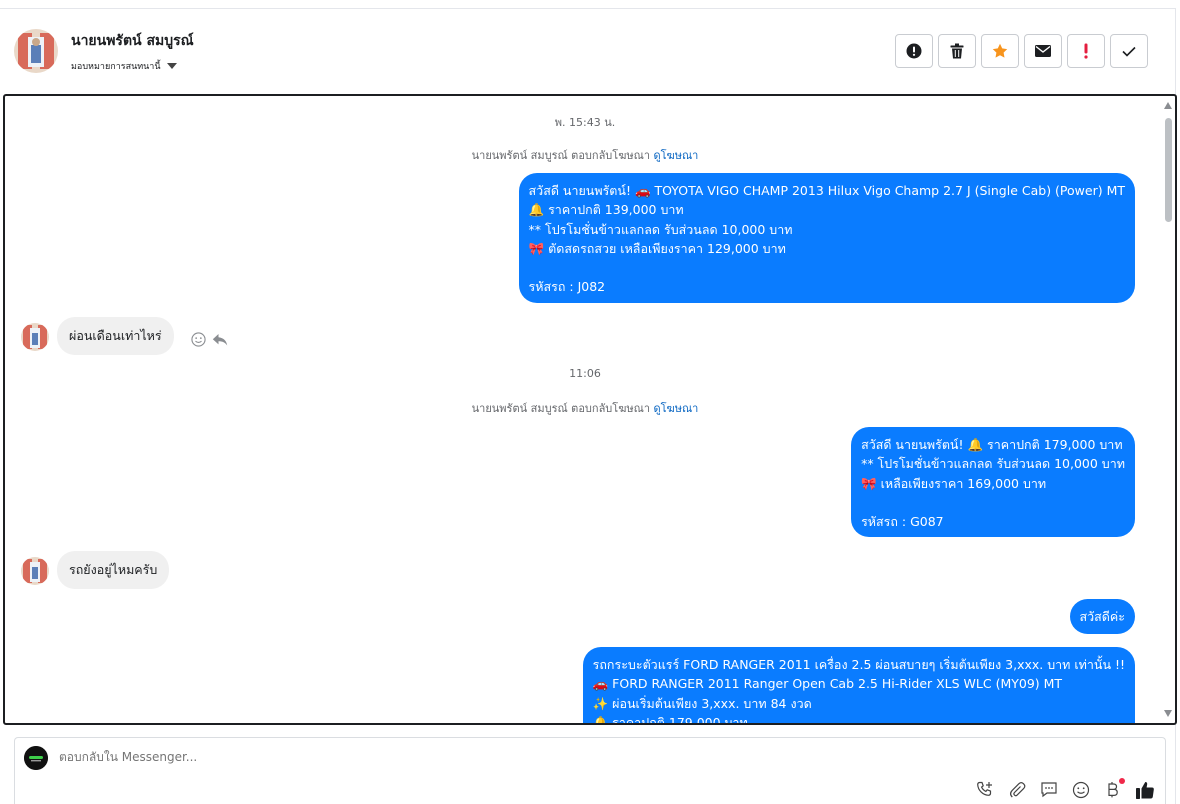 The height and width of the screenshot is (804, 1180). I want to click on star-icon, so click(1000, 50).